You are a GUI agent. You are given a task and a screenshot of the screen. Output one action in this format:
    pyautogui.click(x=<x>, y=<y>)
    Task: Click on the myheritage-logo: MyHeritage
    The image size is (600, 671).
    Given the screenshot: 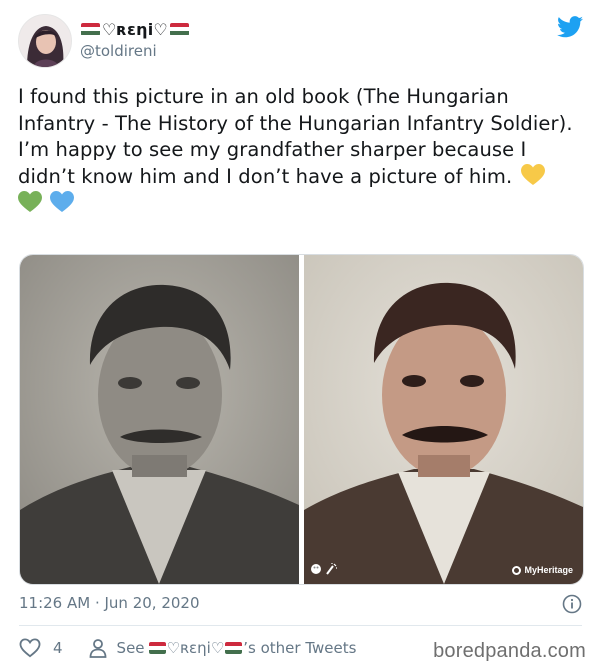 What is the action you would take?
    pyautogui.click(x=542, y=570)
    